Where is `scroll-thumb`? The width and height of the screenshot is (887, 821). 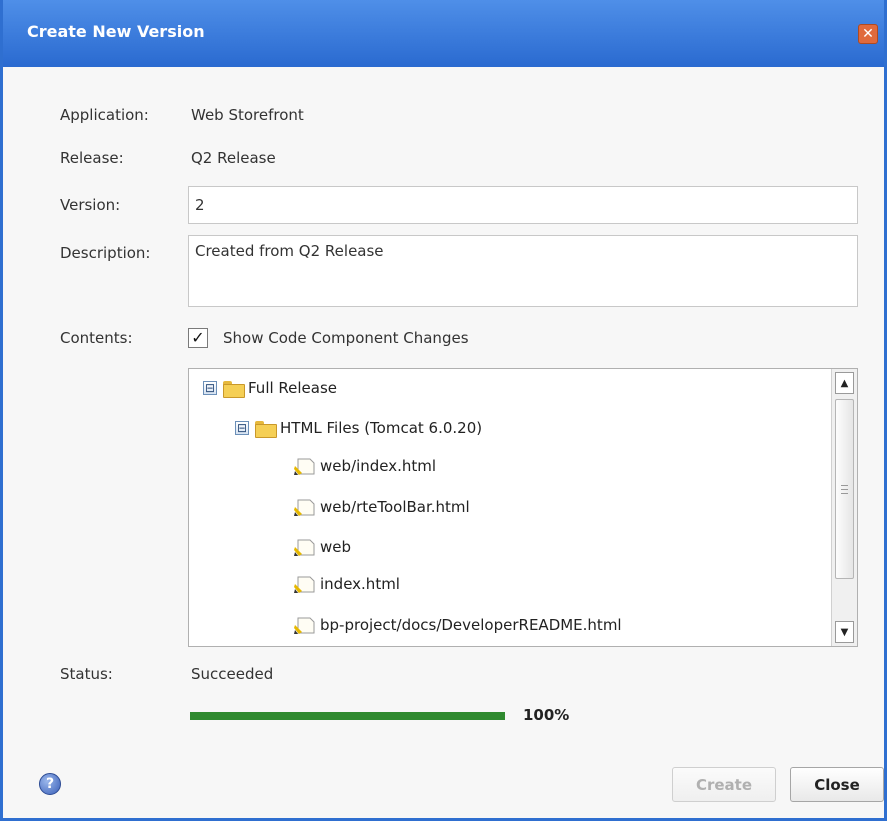
scroll-thumb is located at coordinates (844, 489).